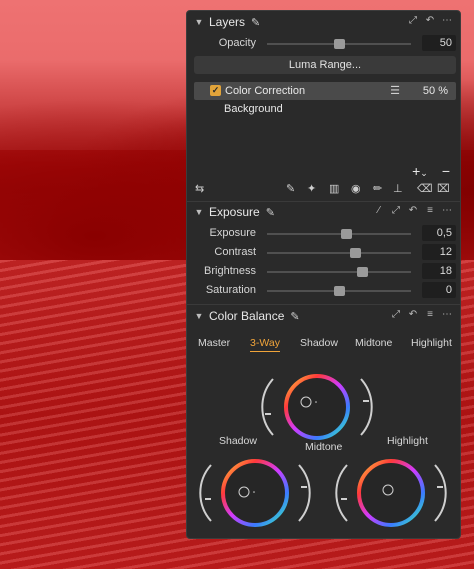 The height and width of the screenshot is (569, 474). I want to click on tab-shadow: Shadow, so click(319, 343).